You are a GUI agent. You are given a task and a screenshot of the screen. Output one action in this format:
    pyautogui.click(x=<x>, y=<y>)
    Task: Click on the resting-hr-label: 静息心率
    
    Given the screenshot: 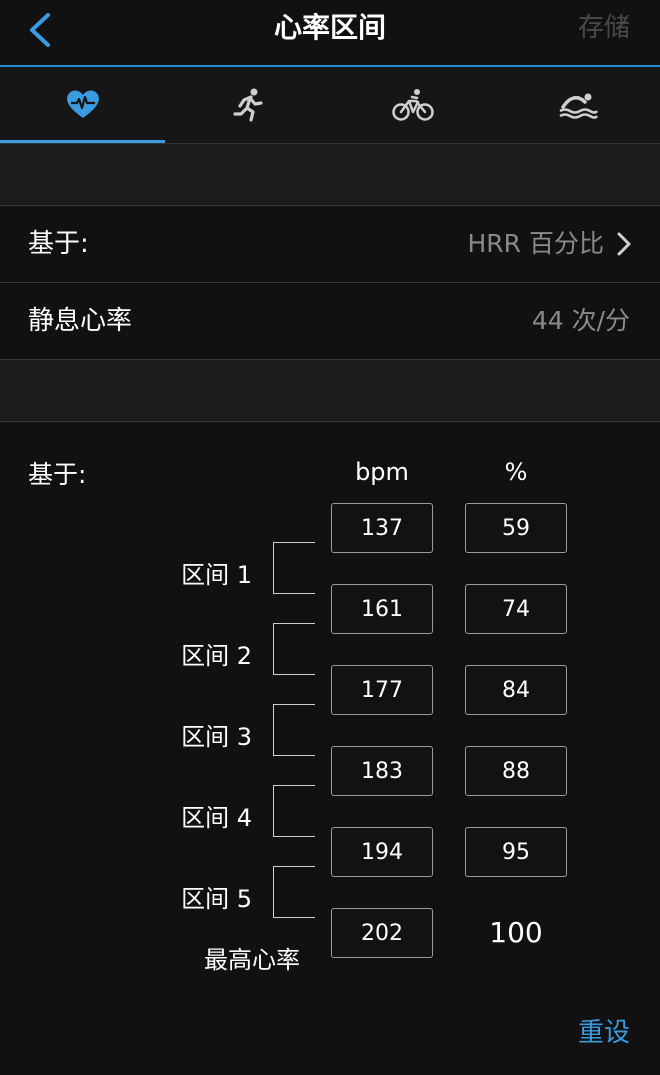 What is the action you would take?
    pyautogui.click(x=80, y=321)
    